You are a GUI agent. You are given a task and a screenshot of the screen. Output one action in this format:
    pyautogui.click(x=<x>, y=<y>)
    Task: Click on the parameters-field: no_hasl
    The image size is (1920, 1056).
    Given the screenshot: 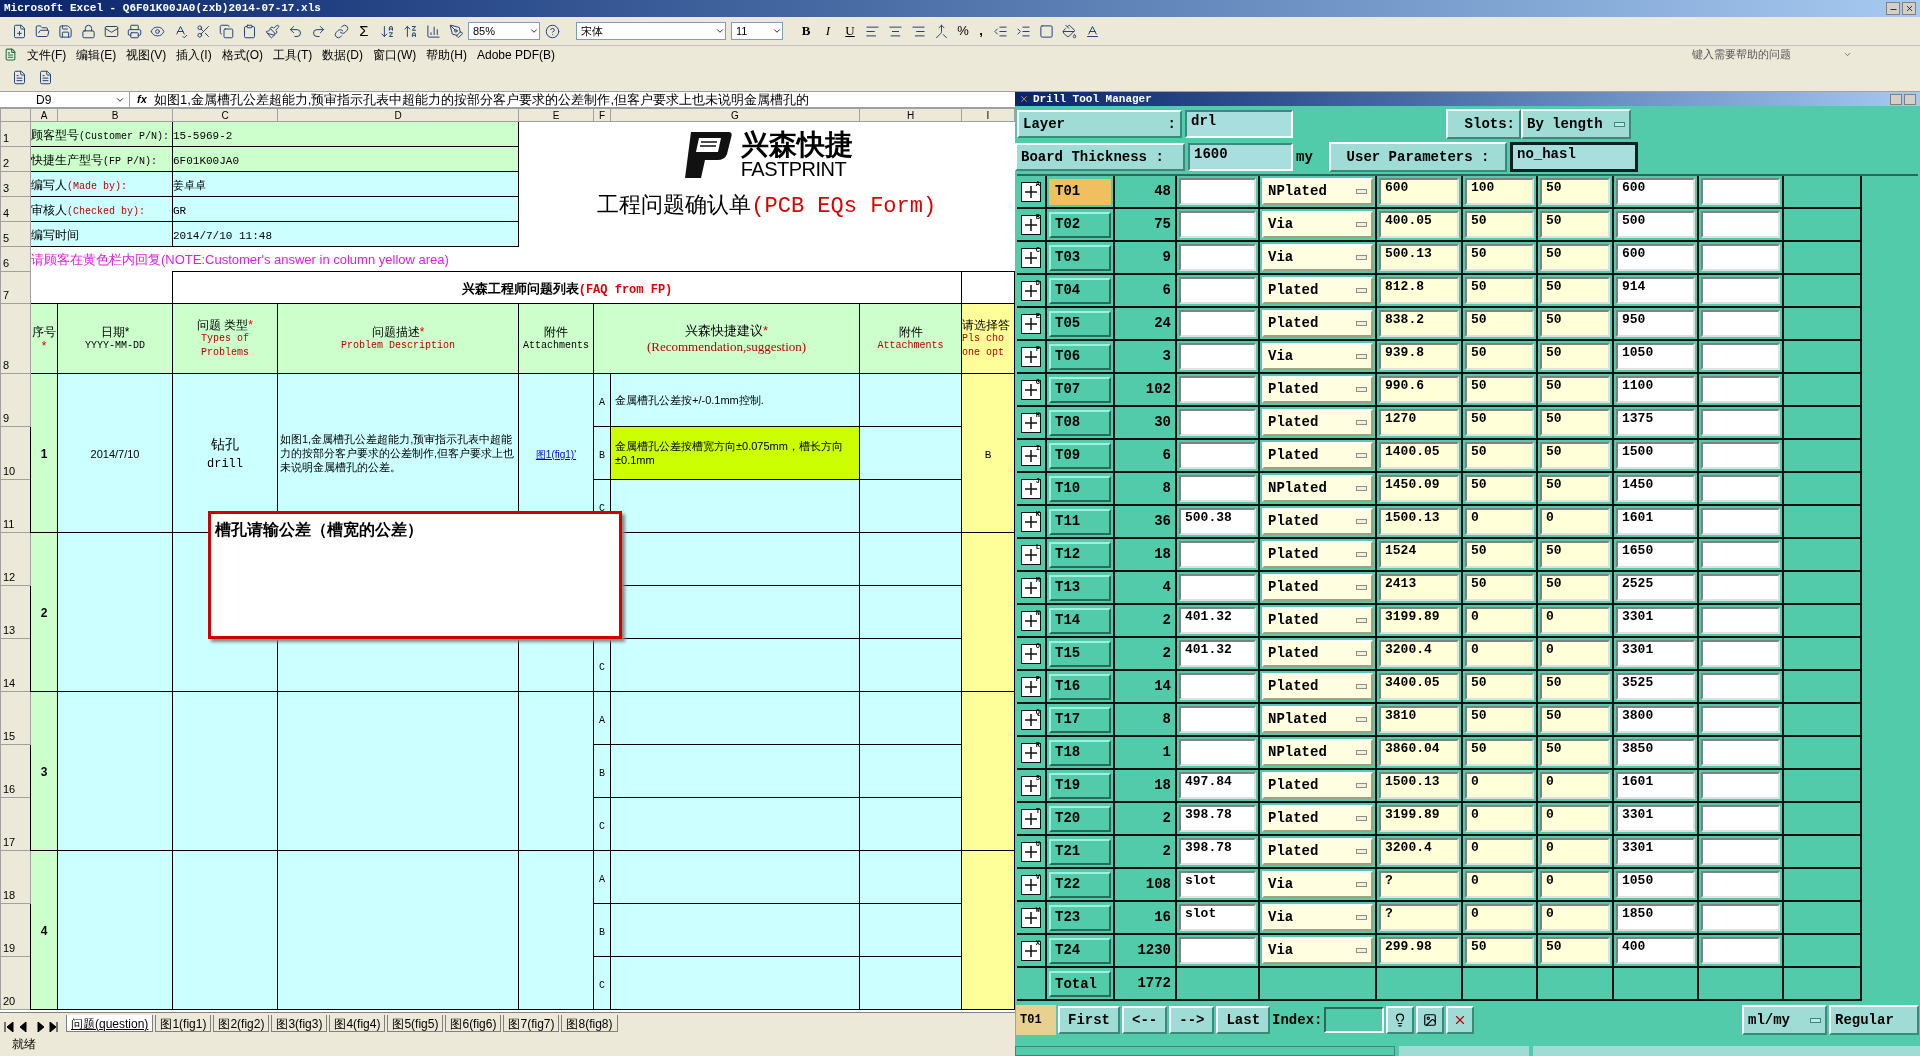 What is the action you would take?
    pyautogui.click(x=1574, y=157)
    